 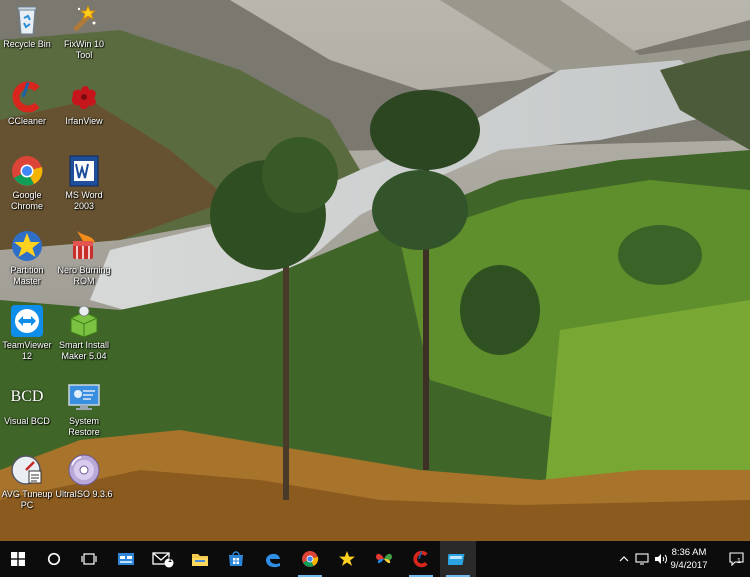 I want to click on word-icon, so click(x=84, y=171).